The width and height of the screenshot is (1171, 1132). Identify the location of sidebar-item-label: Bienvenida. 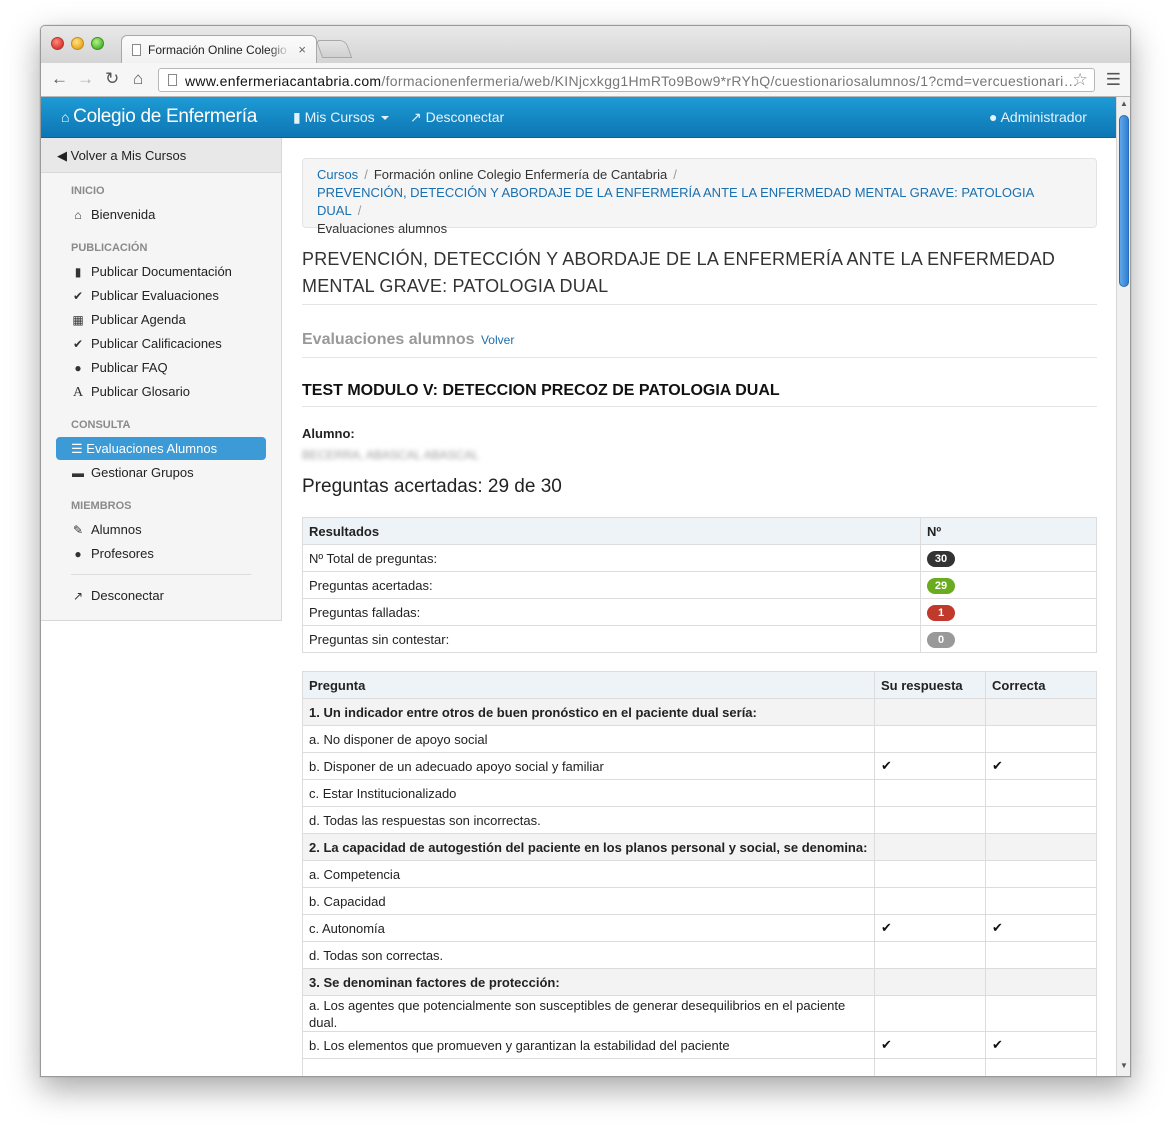
(123, 214).